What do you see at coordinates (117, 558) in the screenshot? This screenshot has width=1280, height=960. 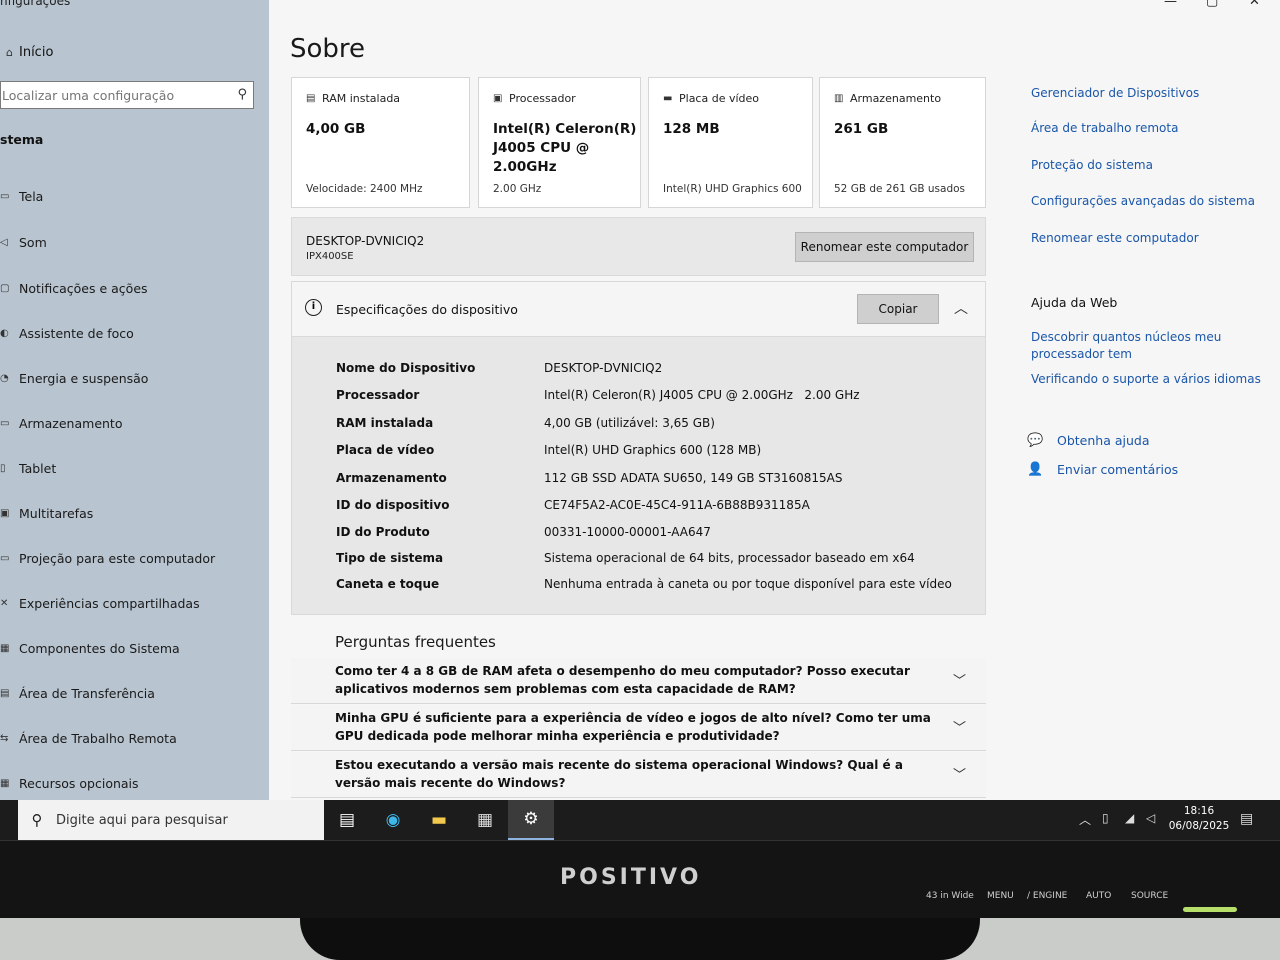 I see `sidebar-item-label: Projeção para este computador` at bounding box center [117, 558].